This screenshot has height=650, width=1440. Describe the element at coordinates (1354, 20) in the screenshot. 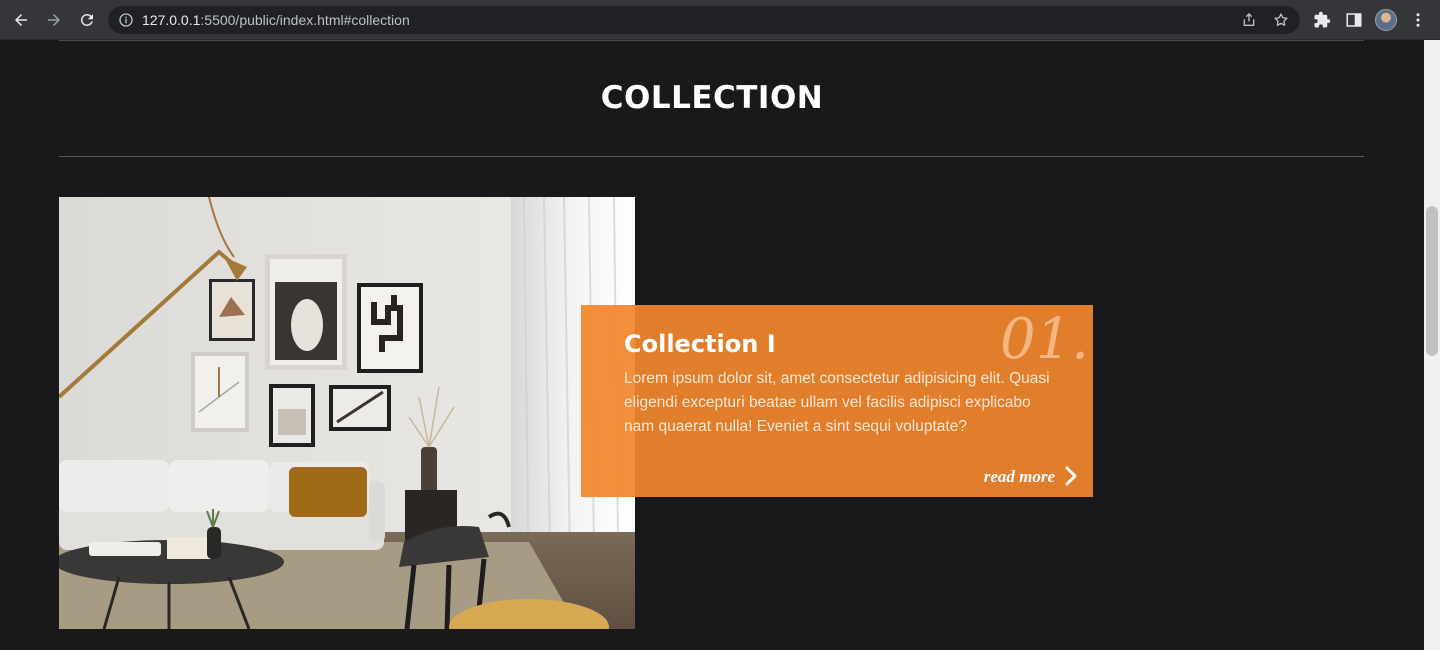

I see `side-panel-icon` at that location.